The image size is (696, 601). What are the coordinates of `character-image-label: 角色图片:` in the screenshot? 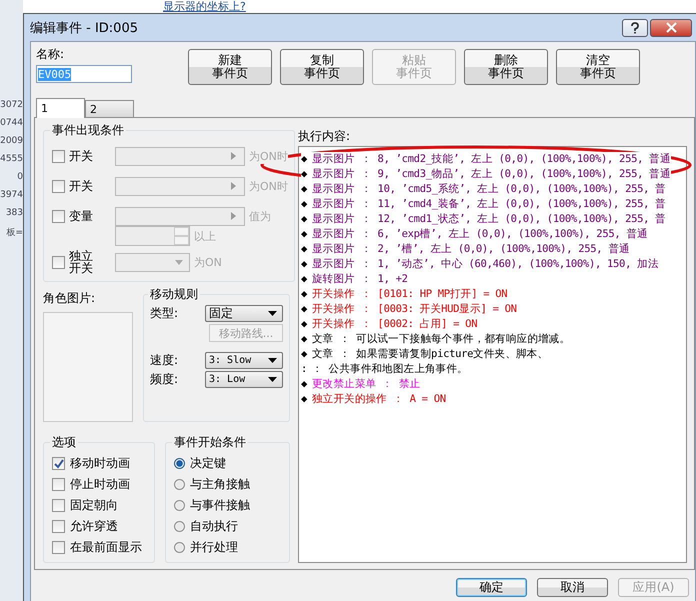 It's located at (69, 298).